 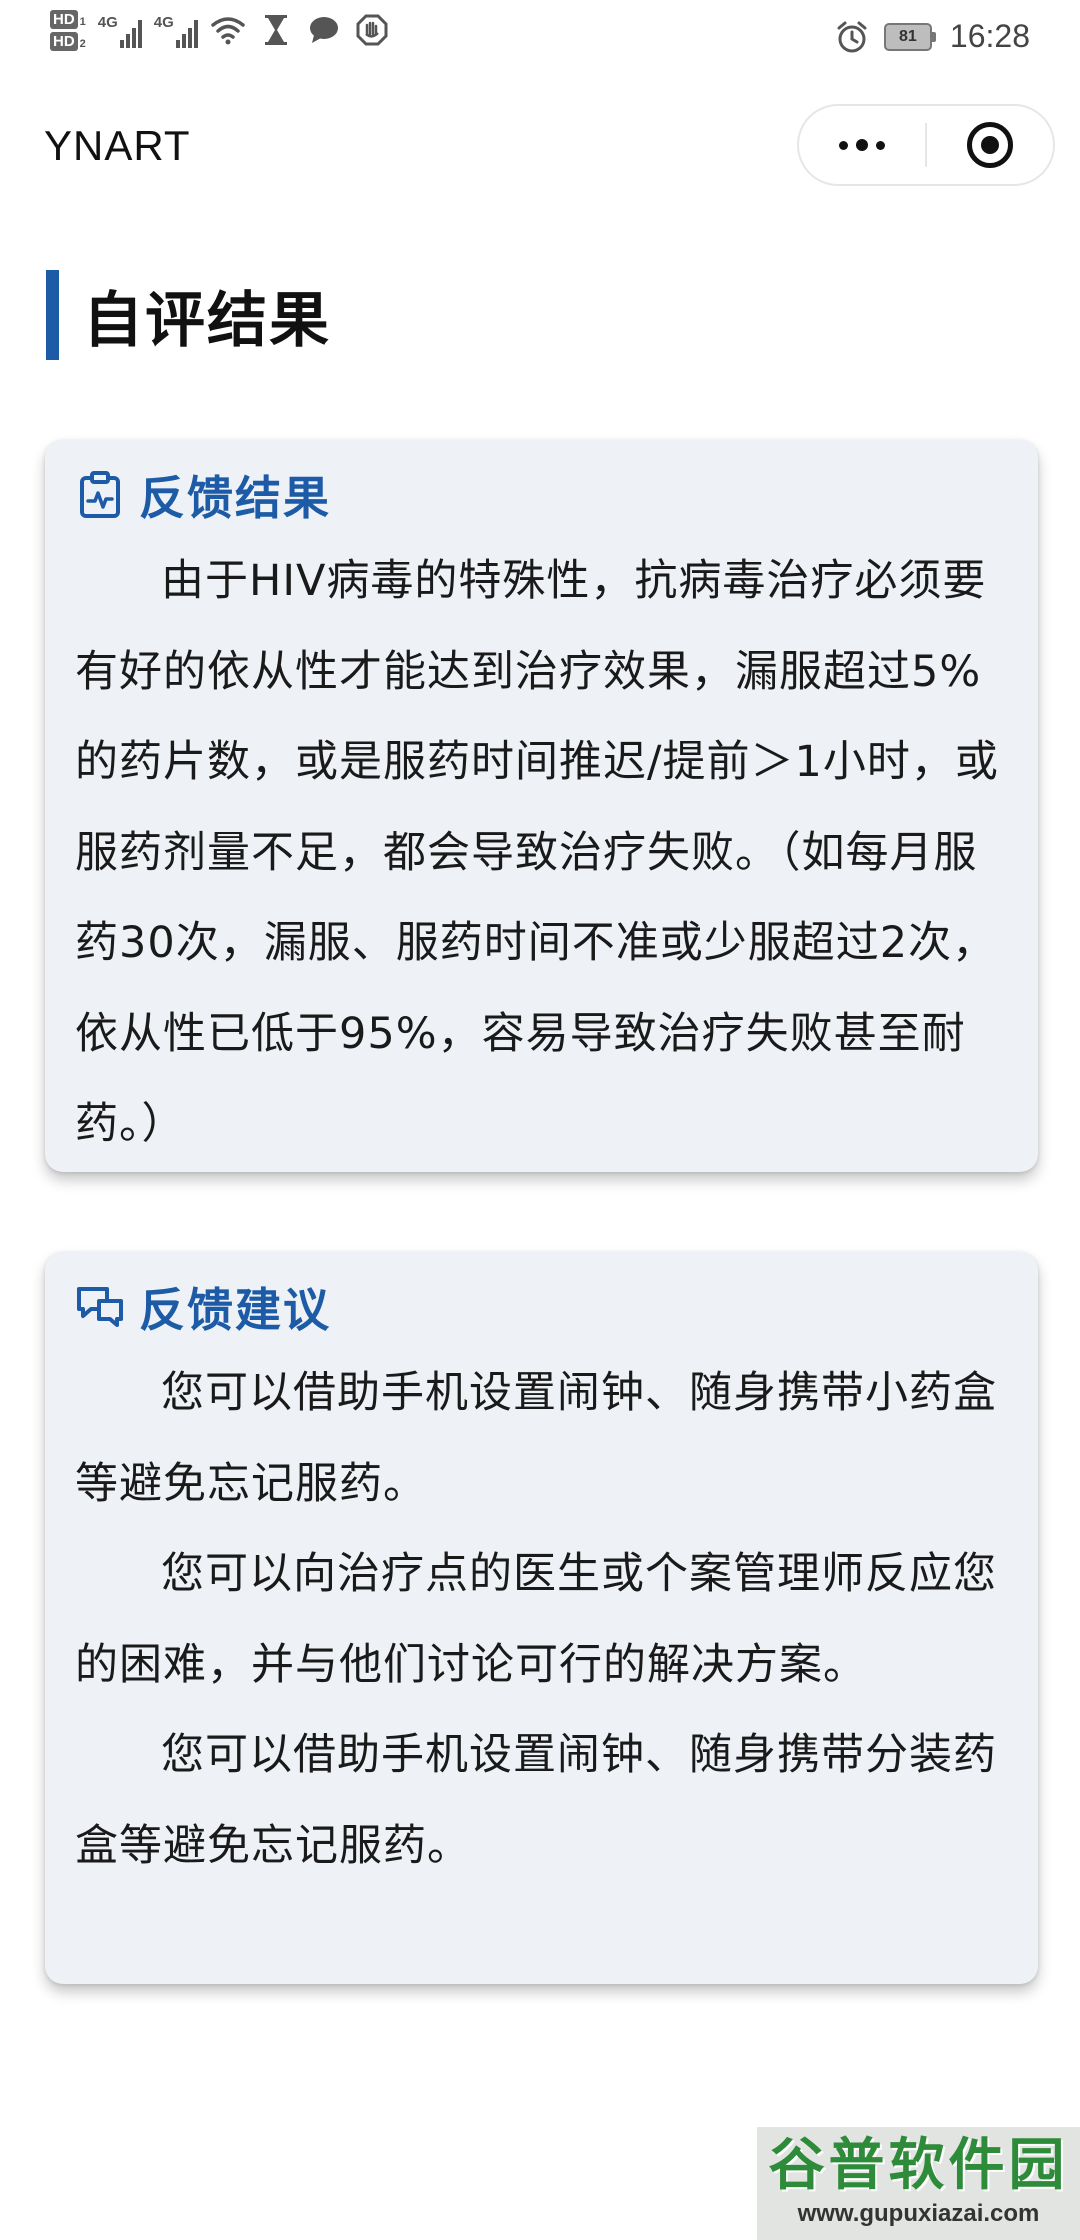 I want to click on feedback-result-title: 反馈结果, so click(x=235, y=498).